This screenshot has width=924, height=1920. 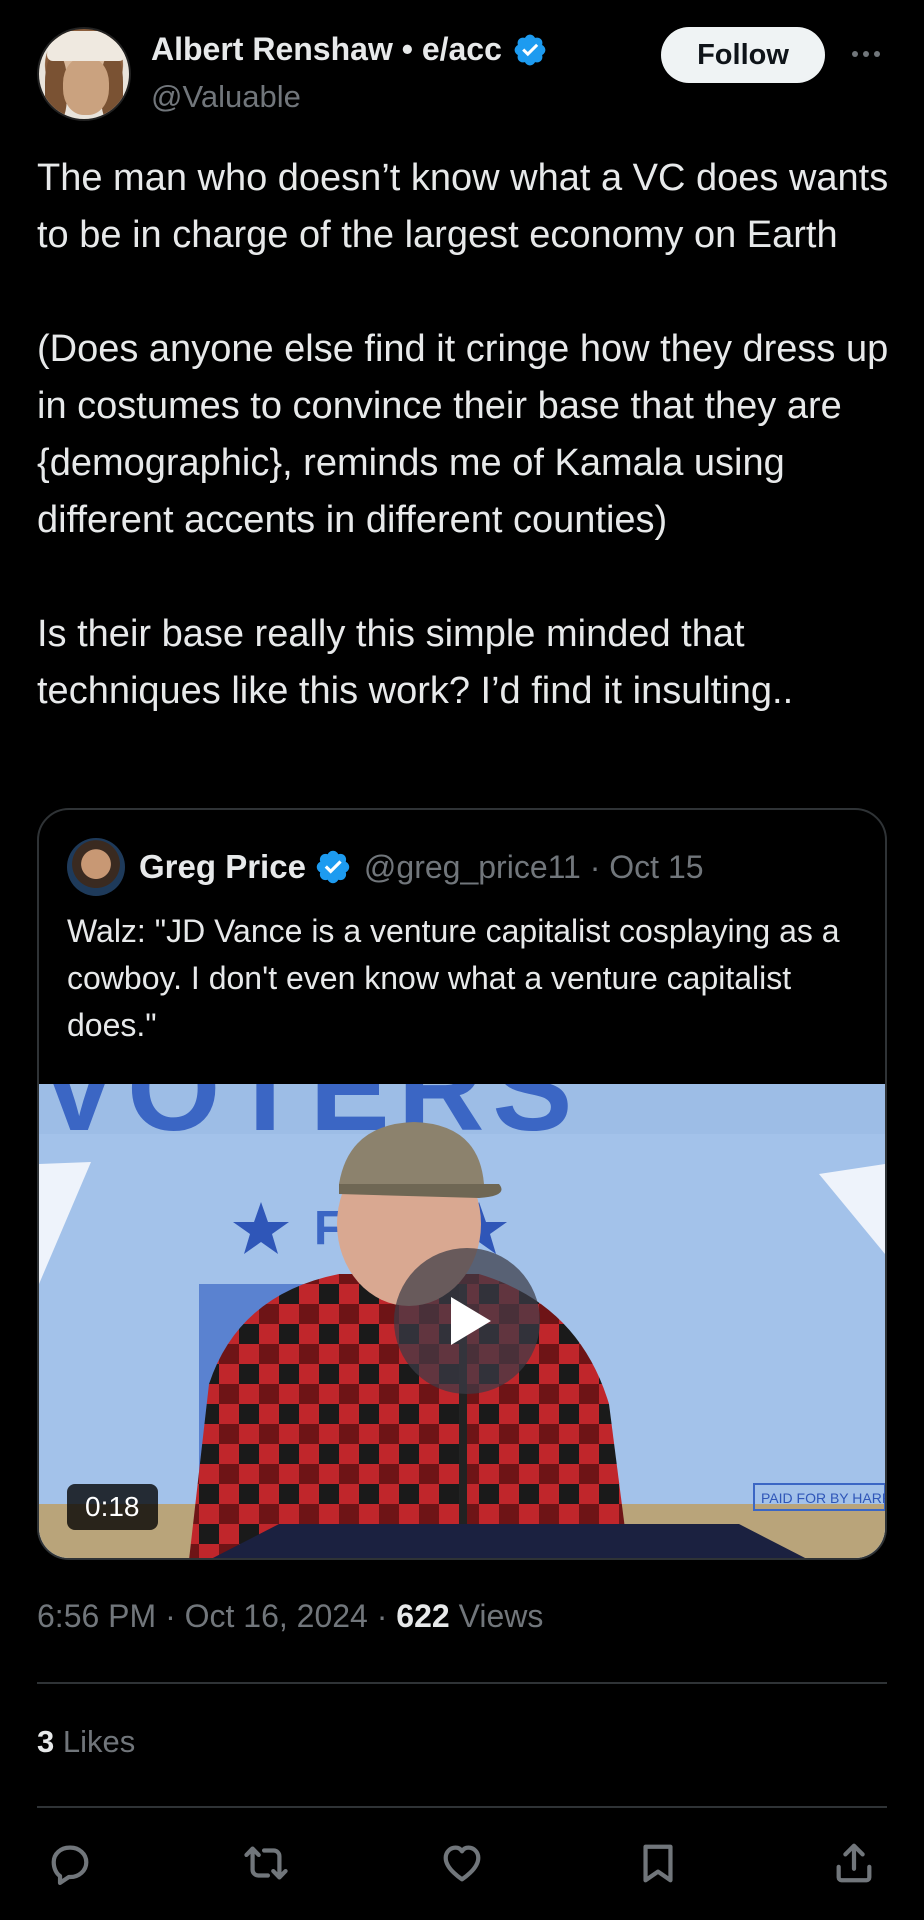 I want to click on share-button, so click(x=854, y=1863).